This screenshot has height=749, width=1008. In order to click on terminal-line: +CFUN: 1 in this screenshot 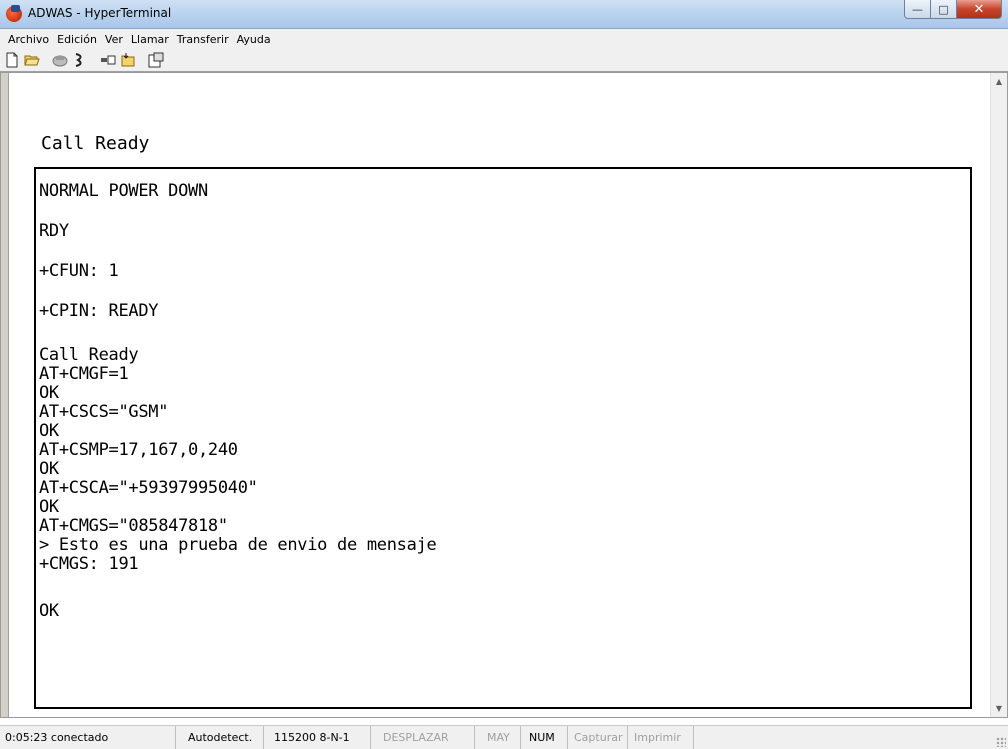, I will do `click(79, 271)`.